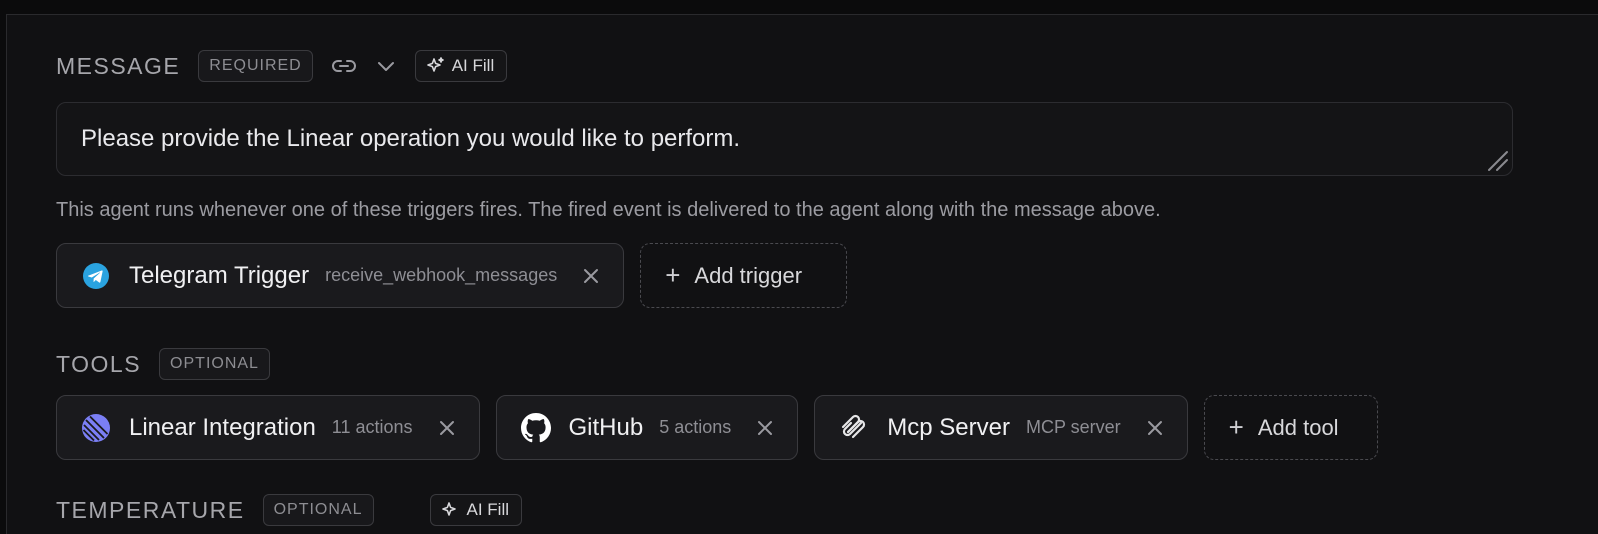 The width and height of the screenshot is (1598, 534). I want to click on tool-subtitle: 11 actions, so click(372, 427).